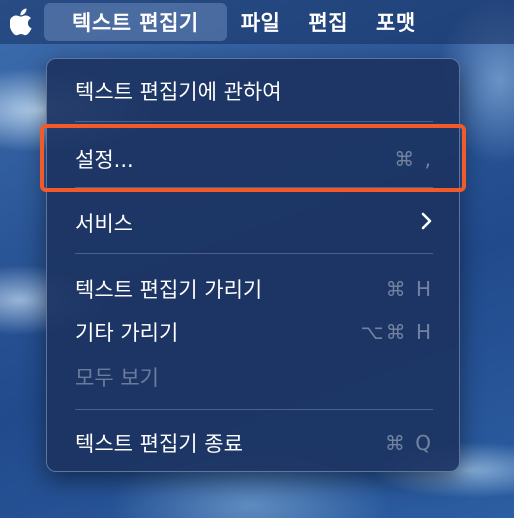  What do you see at coordinates (396, 332) in the screenshot?
I see `hide-others-shortcut: ⌥⌘ H` at bounding box center [396, 332].